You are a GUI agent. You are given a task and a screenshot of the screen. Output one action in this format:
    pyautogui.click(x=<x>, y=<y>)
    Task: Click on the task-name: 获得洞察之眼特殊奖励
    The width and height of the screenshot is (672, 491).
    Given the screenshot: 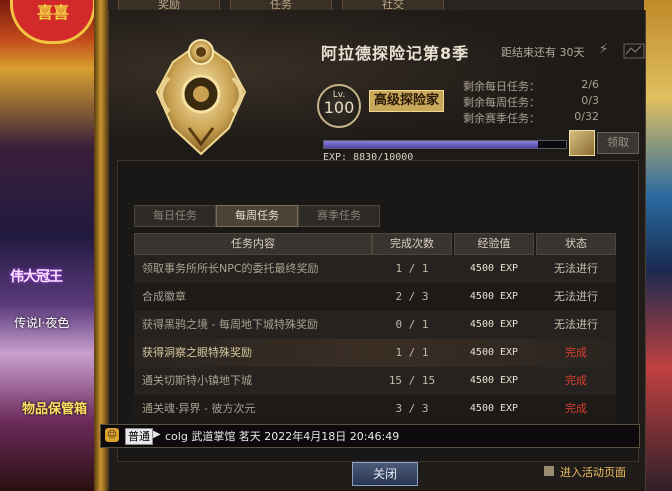 What is the action you would take?
    pyautogui.click(x=197, y=352)
    